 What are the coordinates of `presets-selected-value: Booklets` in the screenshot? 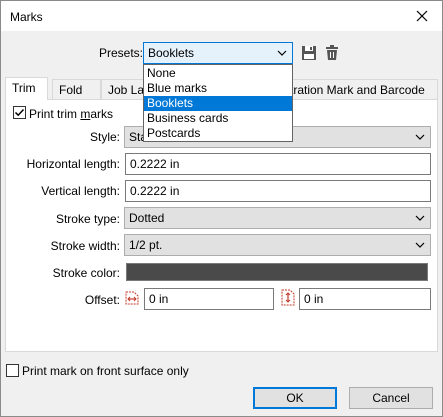 It's located at (171, 53).